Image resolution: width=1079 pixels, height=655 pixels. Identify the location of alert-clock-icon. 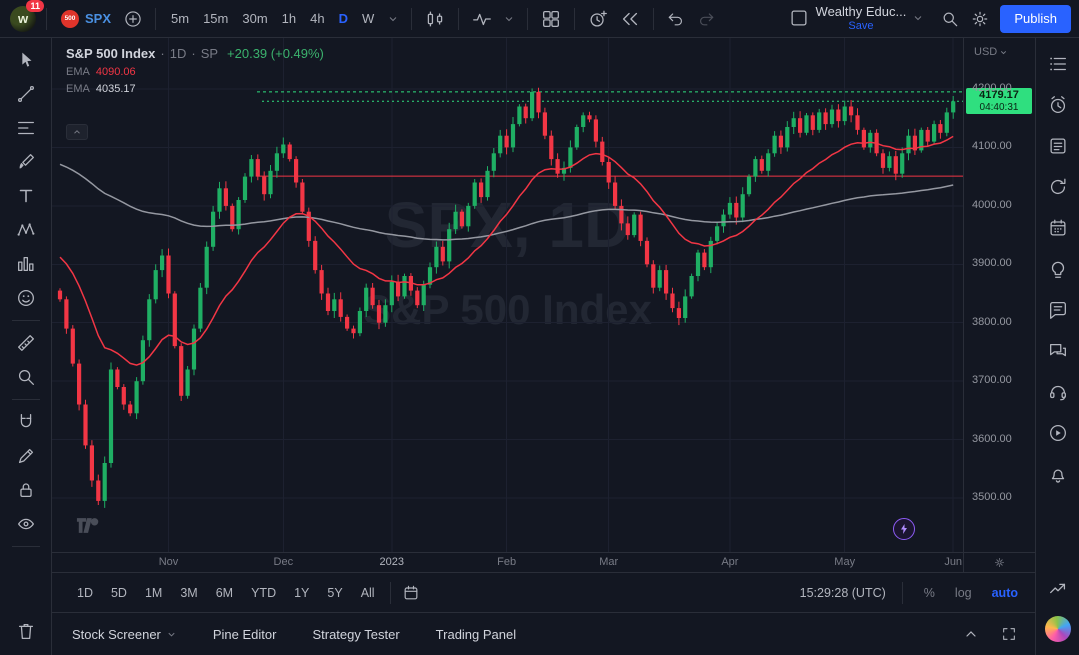
(598, 19).